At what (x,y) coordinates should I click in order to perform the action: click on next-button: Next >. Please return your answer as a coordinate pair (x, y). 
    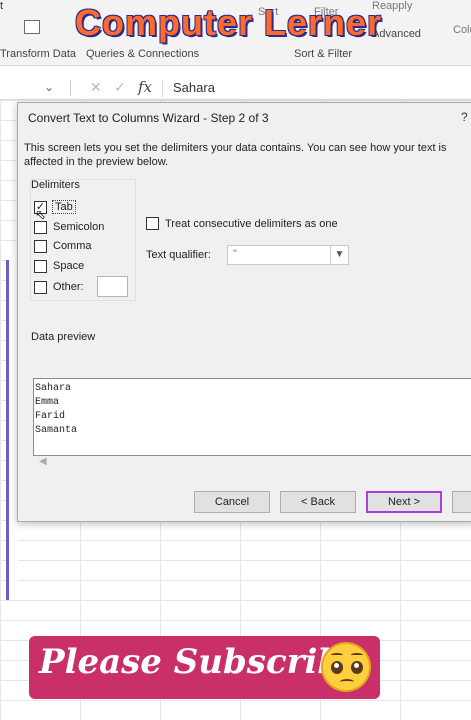
    Looking at the image, I should click on (404, 502).